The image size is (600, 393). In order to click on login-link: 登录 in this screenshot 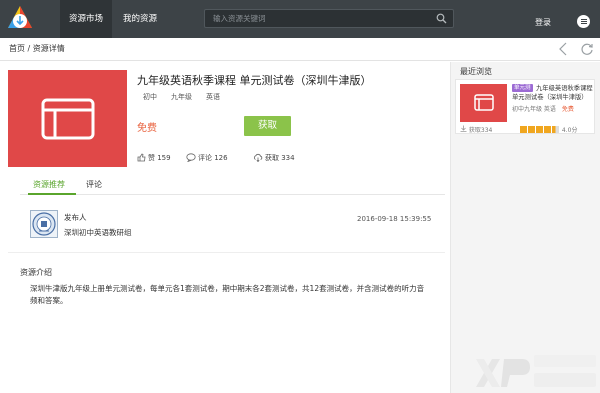, I will do `click(543, 19)`.